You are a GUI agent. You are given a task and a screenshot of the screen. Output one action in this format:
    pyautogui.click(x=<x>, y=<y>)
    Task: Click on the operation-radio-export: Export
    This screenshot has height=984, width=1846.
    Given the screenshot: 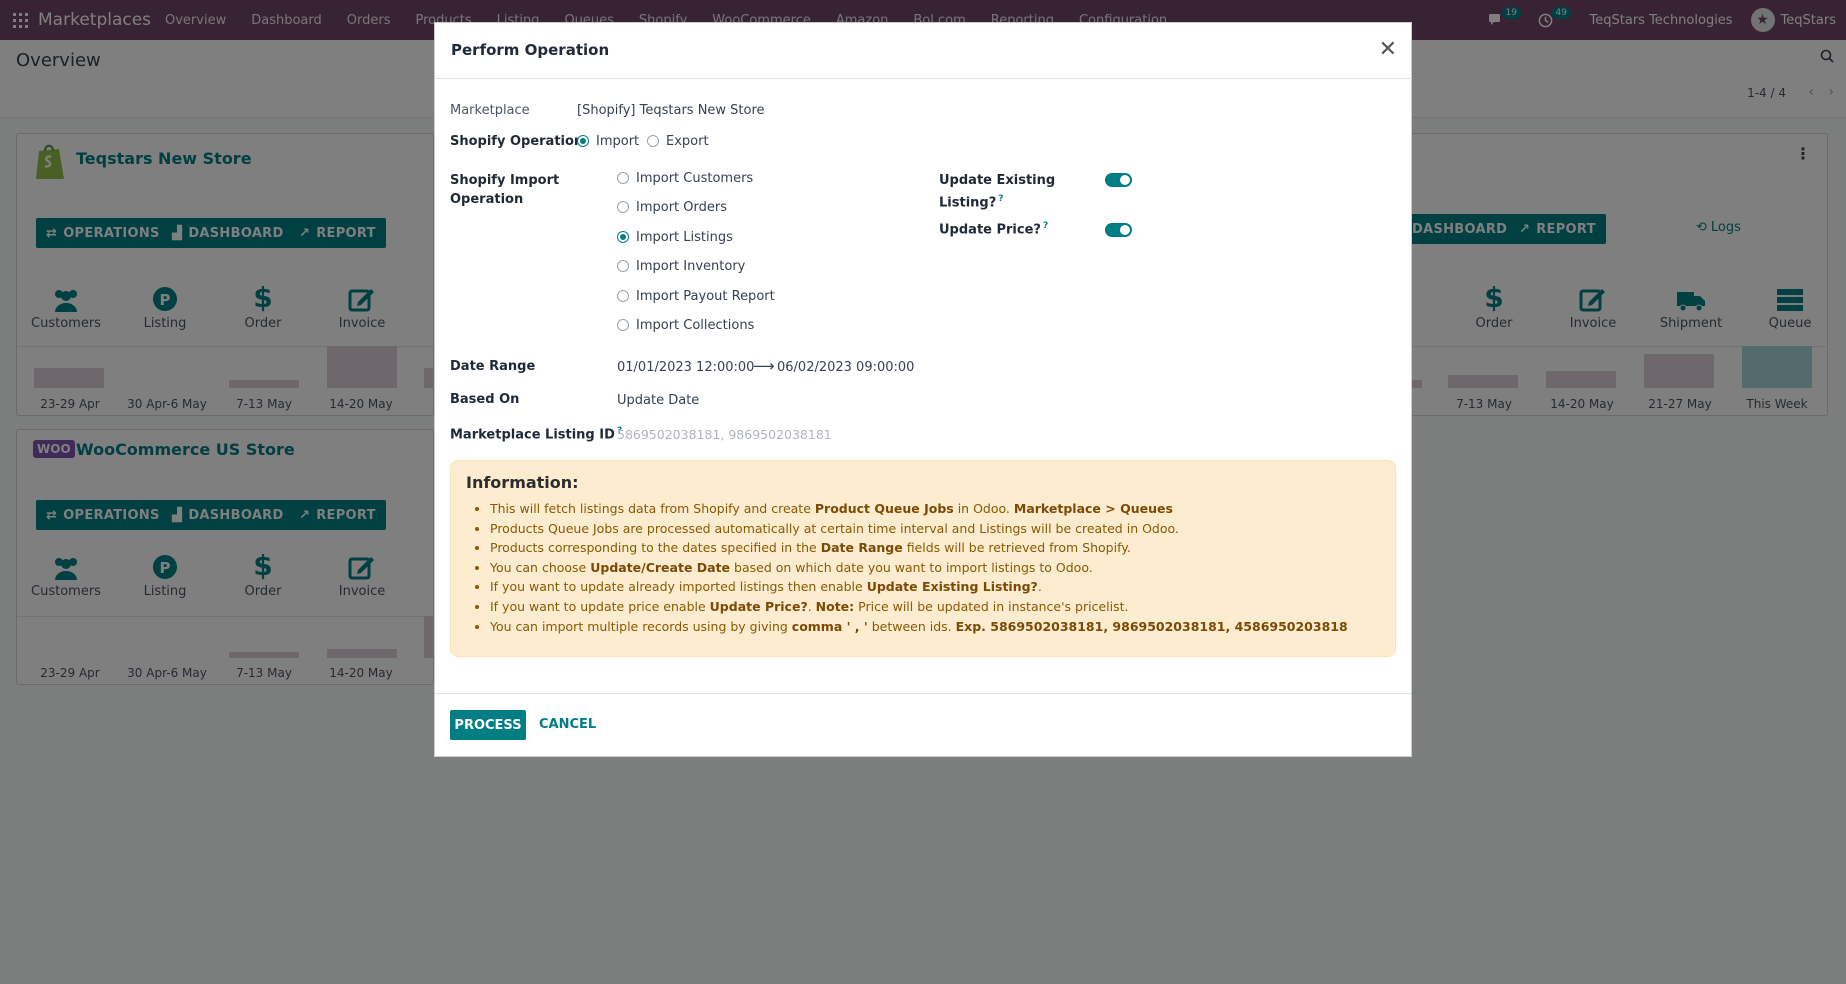 What is the action you would take?
    pyautogui.click(x=678, y=141)
    